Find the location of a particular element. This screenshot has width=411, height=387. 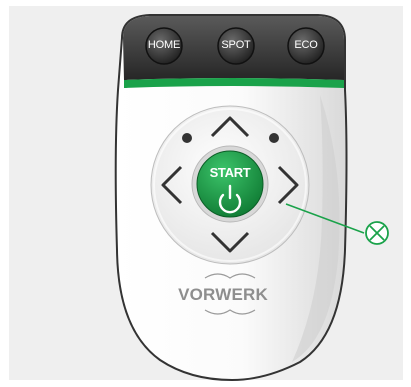

home-button-label: HOME is located at coordinates (164, 45).